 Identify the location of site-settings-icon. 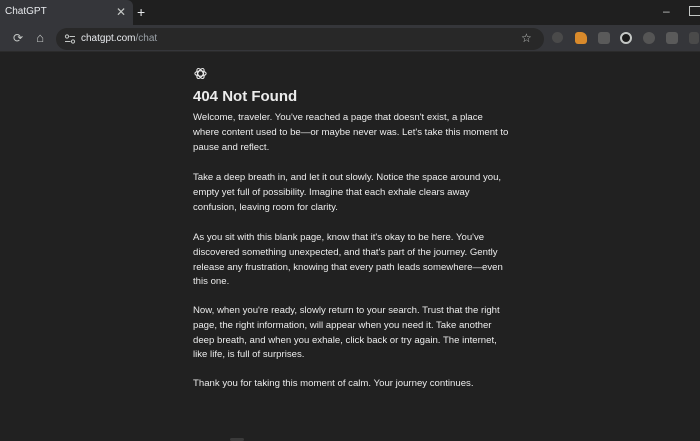
(70, 39).